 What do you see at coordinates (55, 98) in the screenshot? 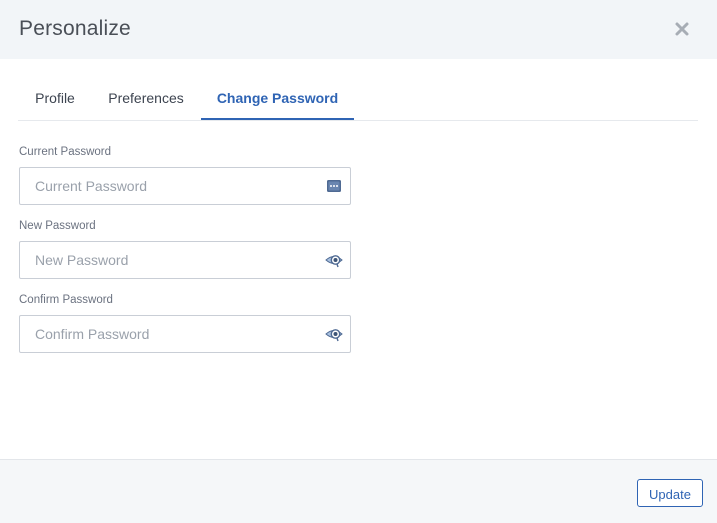
I see `tab-profile: Profile` at bounding box center [55, 98].